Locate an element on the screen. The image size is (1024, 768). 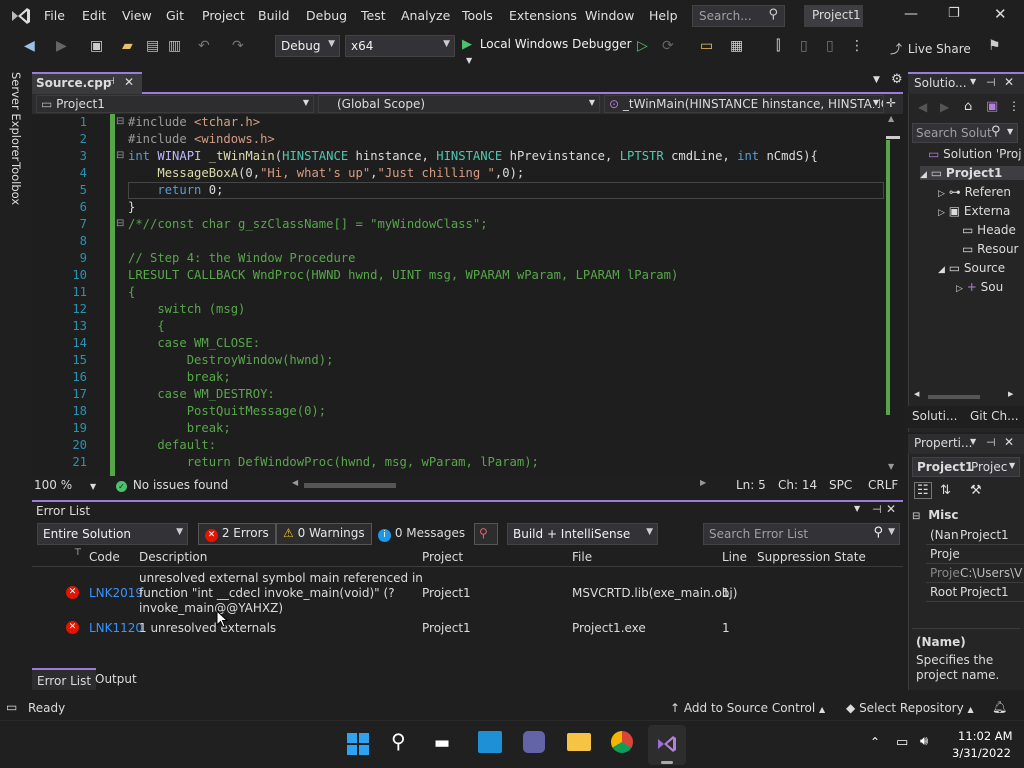
config-select: Debug ▼ is located at coordinates (307, 46).